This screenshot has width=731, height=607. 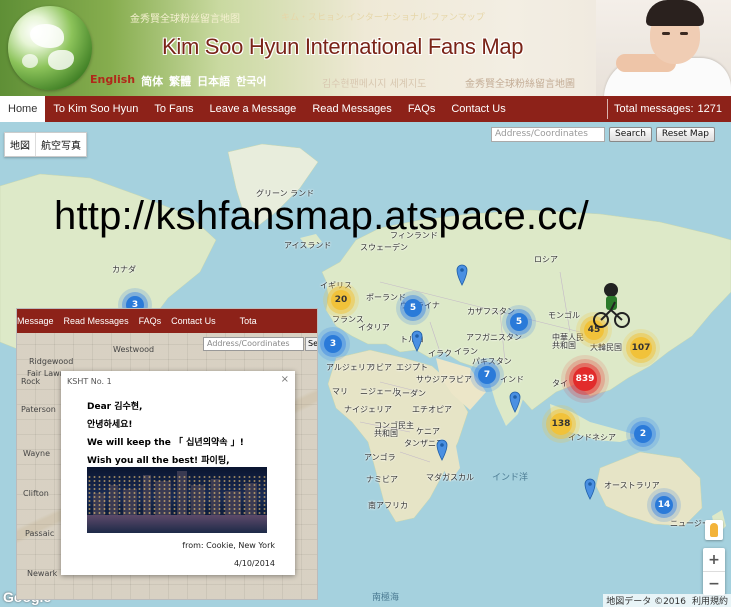 What do you see at coordinates (630, 134) in the screenshot?
I see `search-button: Search` at bounding box center [630, 134].